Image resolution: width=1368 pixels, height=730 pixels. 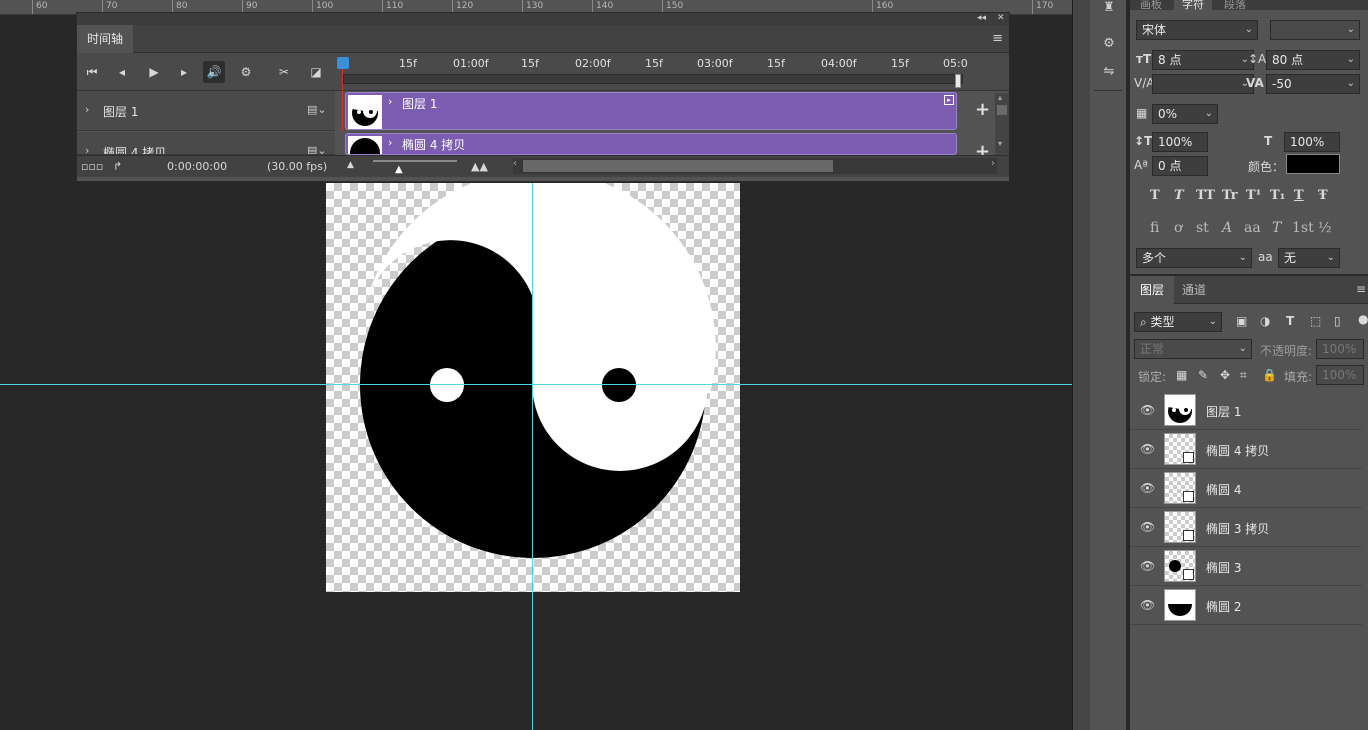 What do you see at coordinates (1241, 321) in the screenshot?
I see `image-filter-icon: ▣` at bounding box center [1241, 321].